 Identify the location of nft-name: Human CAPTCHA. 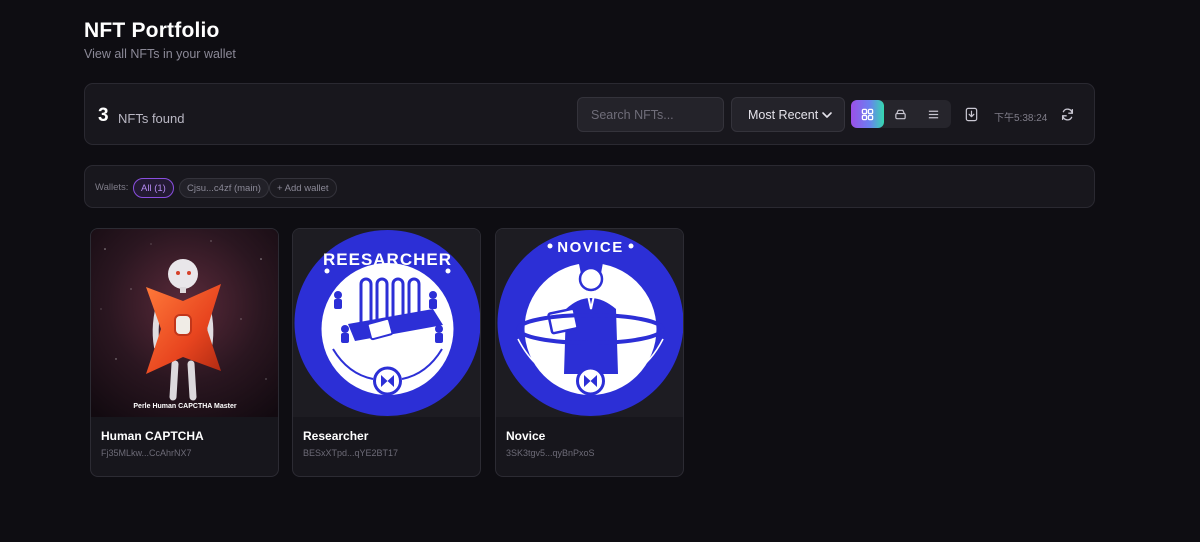
(152, 436).